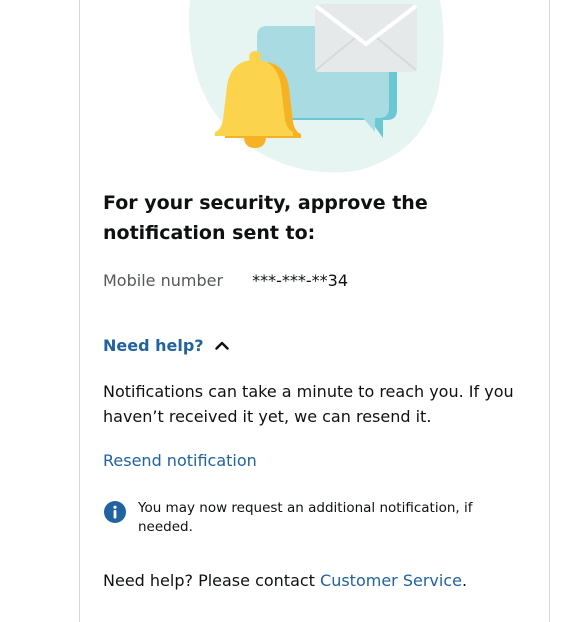 Image resolution: width=574 pixels, height=622 pixels. What do you see at coordinates (115, 512) in the screenshot?
I see `info-icon` at bounding box center [115, 512].